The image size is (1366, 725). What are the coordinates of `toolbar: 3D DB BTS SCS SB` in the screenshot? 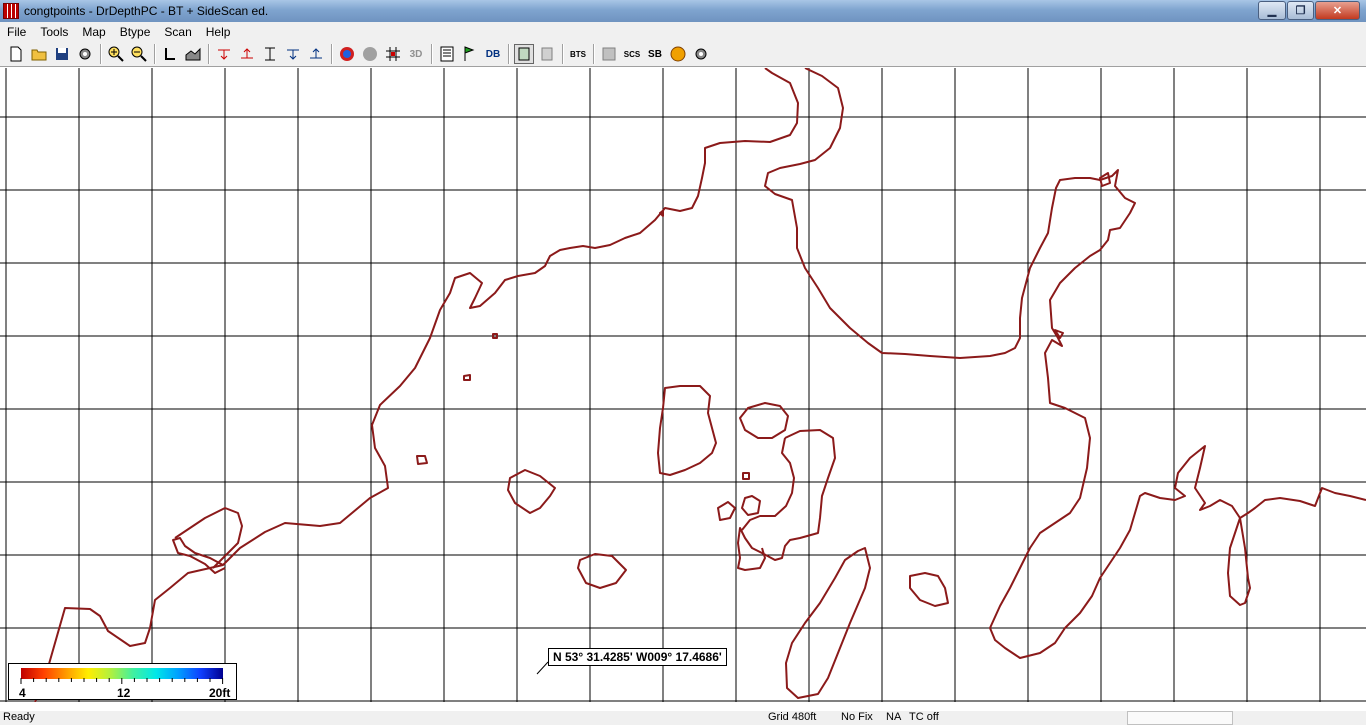 It's located at (683, 54).